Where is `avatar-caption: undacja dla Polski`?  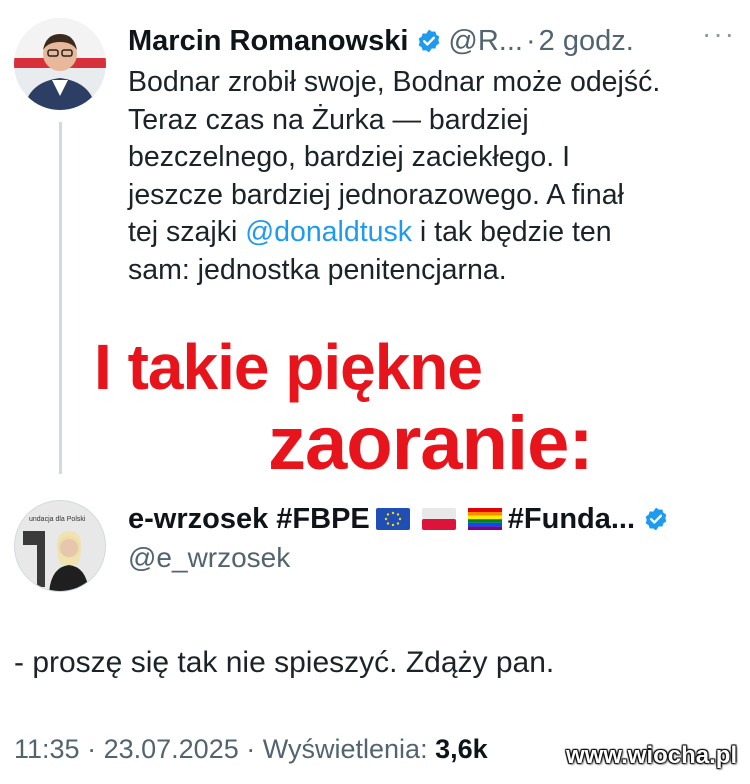 avatar-caption: undacja dla Polski is located at coordinates (57, 519).